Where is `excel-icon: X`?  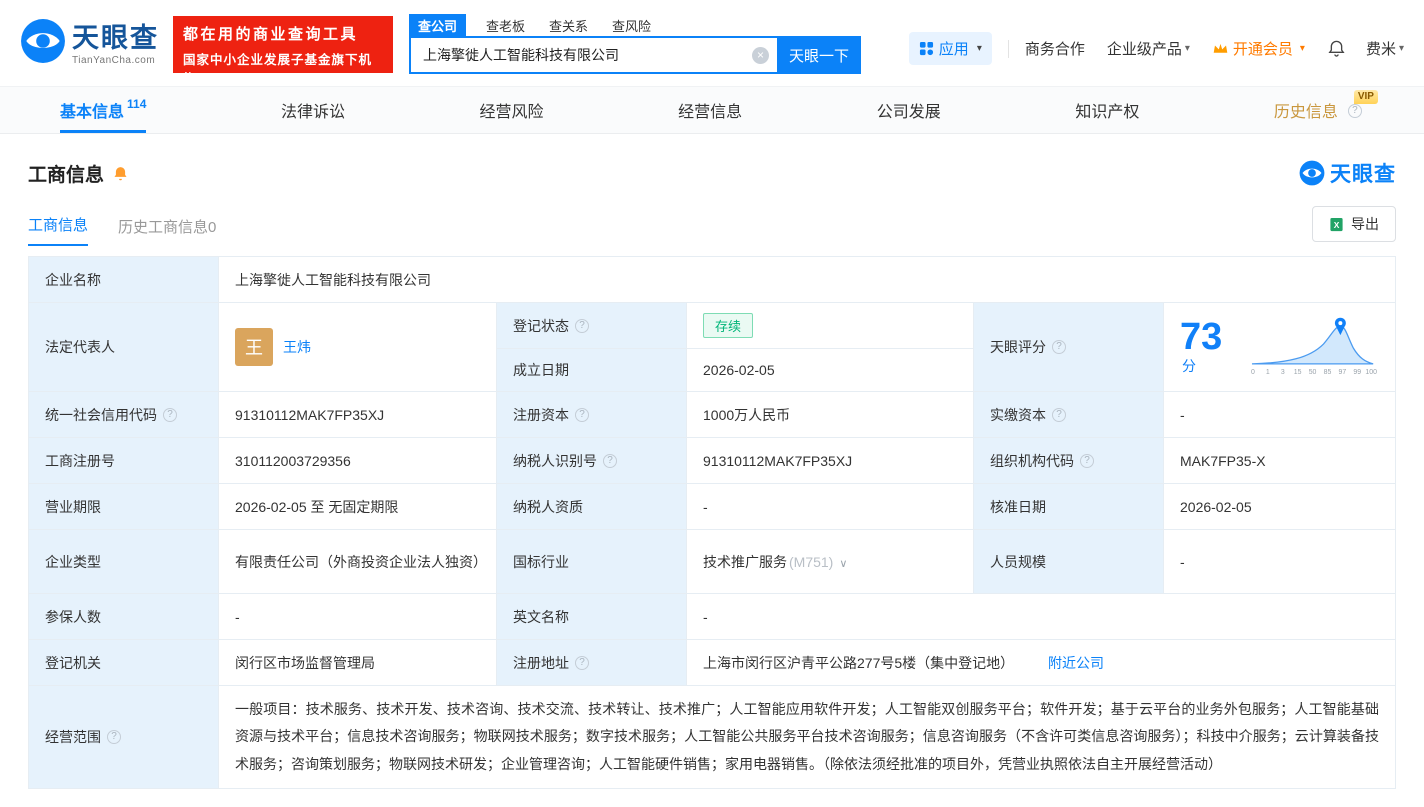
excel-icon: X is located at coordinates (1336, 224).